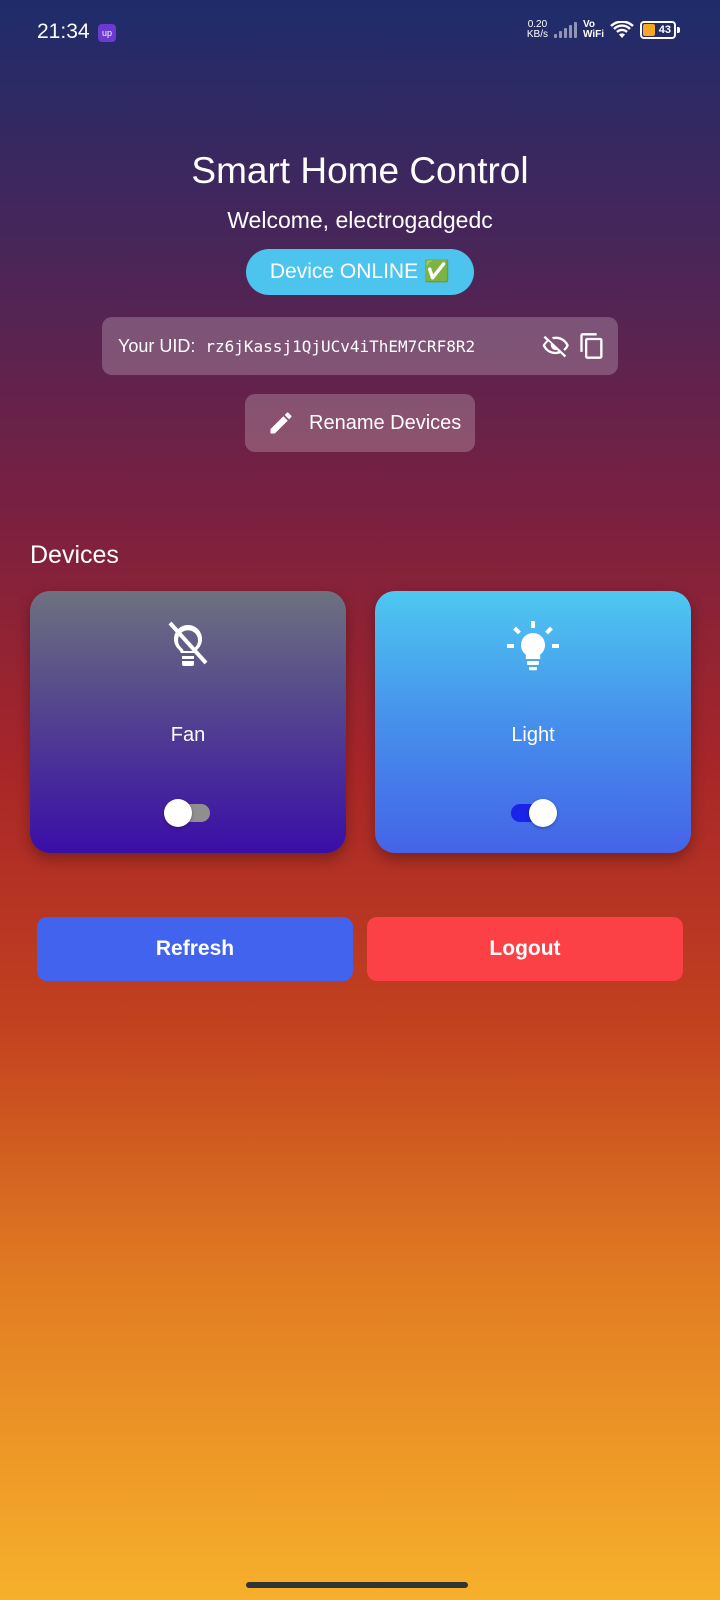 The image size is (720, 1600). Describe the element at coordinates (385, 422) in the screenshot. I see `rename-devices-label: Rename Devices` at that location.